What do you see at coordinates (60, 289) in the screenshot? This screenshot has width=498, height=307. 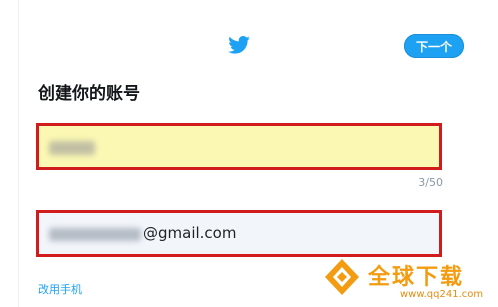 I see `use-phone-link: 改用手机` at bounding box center [60, 289].